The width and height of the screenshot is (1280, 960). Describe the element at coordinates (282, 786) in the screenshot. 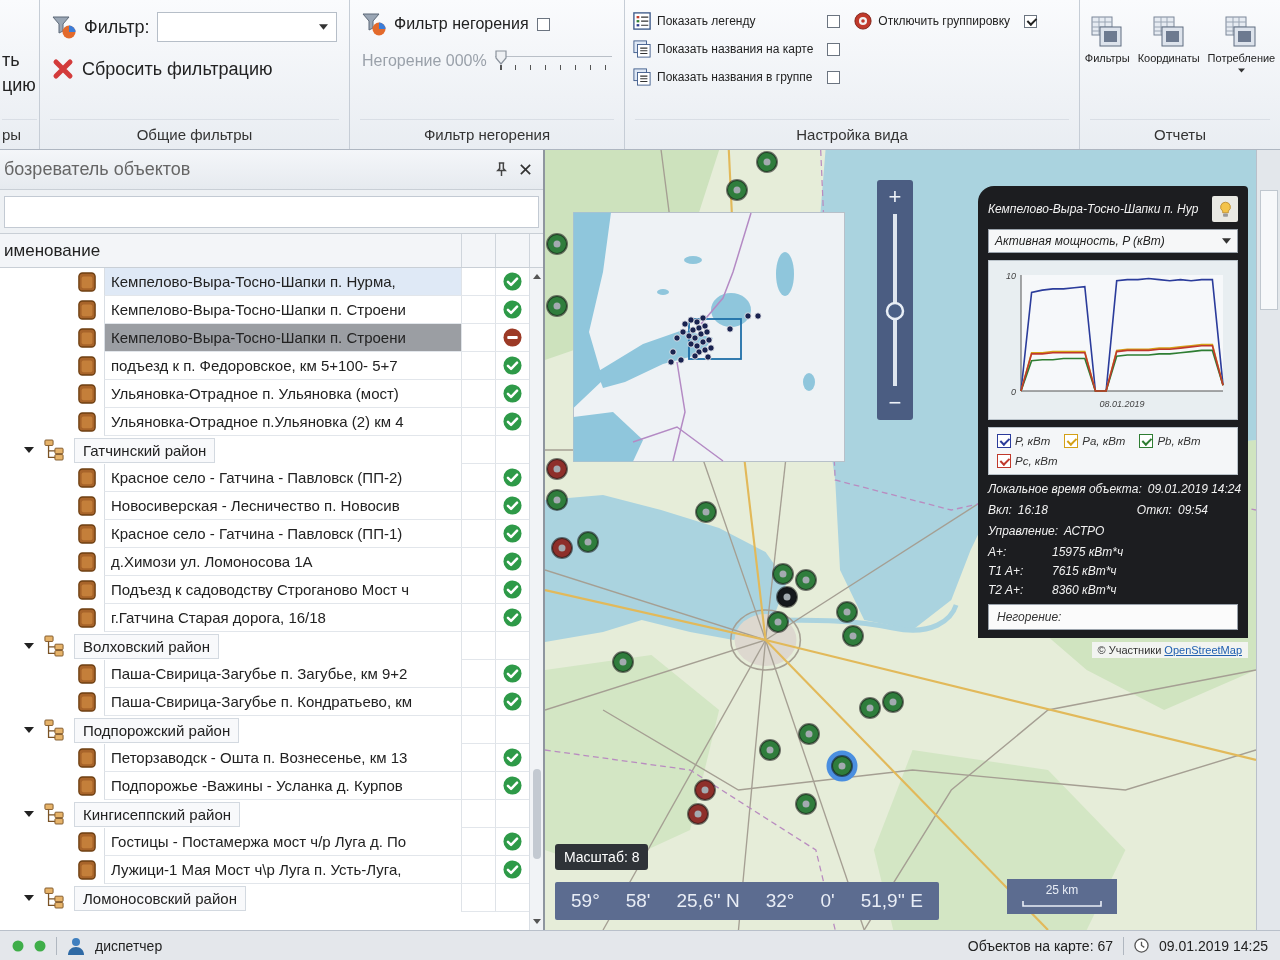

I see `tree-item: Подпорожье -Важины - Усланка д. Курпов` at that location.